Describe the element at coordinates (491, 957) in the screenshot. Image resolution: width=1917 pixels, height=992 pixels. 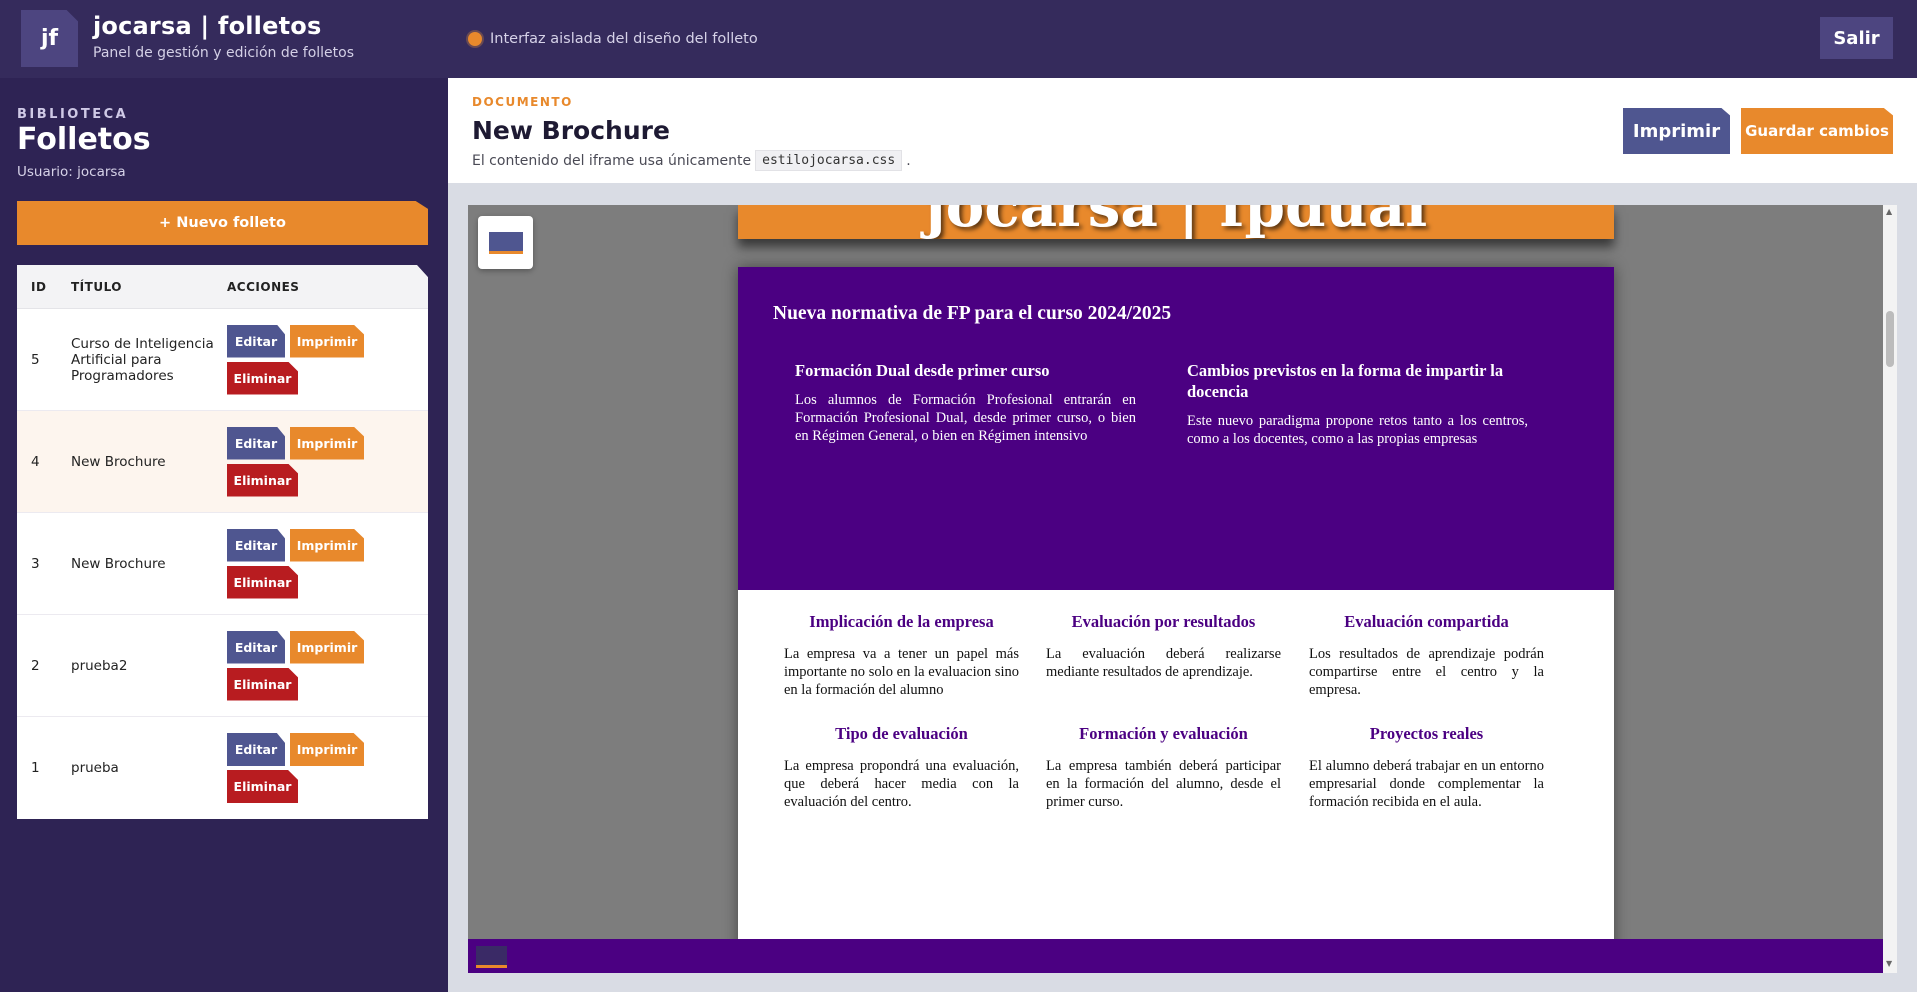
I see `footer-thumbnail-icon` at that location.